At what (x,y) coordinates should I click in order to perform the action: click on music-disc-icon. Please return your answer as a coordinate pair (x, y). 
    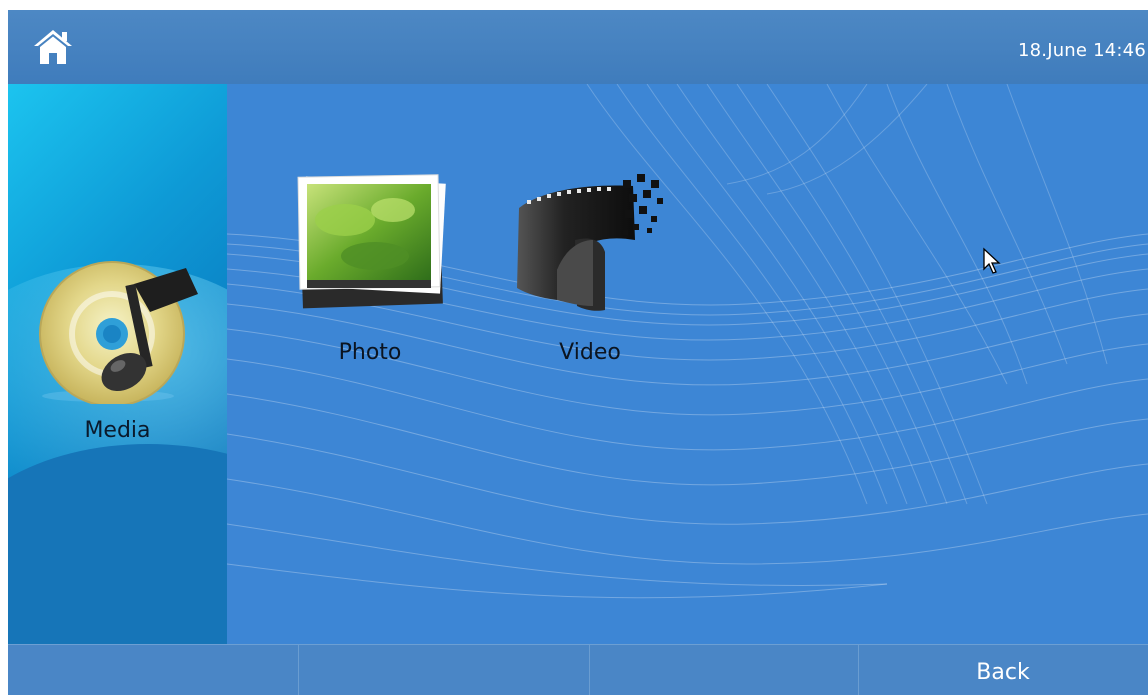
    Looking at the image, I should click on (118, 334).